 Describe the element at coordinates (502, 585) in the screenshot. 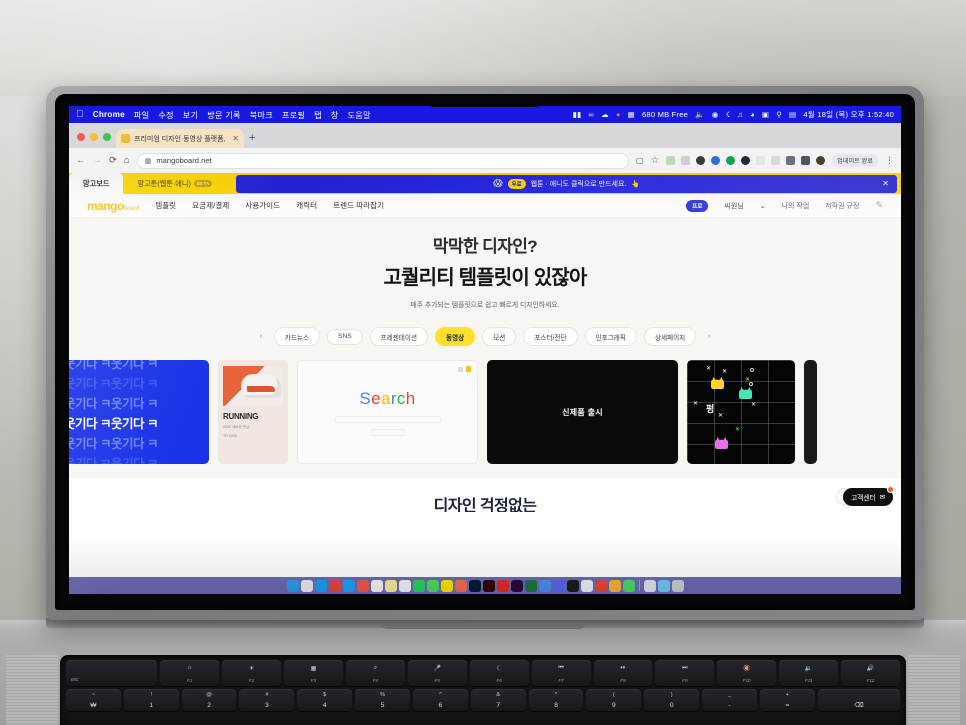

I see `dock-acrobat-icon` at that location.